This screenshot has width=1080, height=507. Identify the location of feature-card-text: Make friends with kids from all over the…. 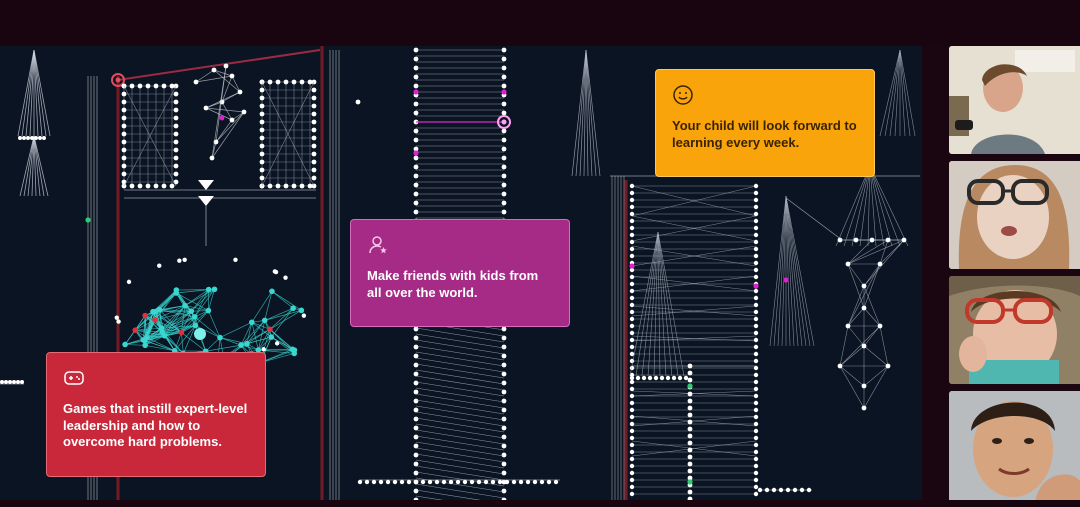
(453, 284).